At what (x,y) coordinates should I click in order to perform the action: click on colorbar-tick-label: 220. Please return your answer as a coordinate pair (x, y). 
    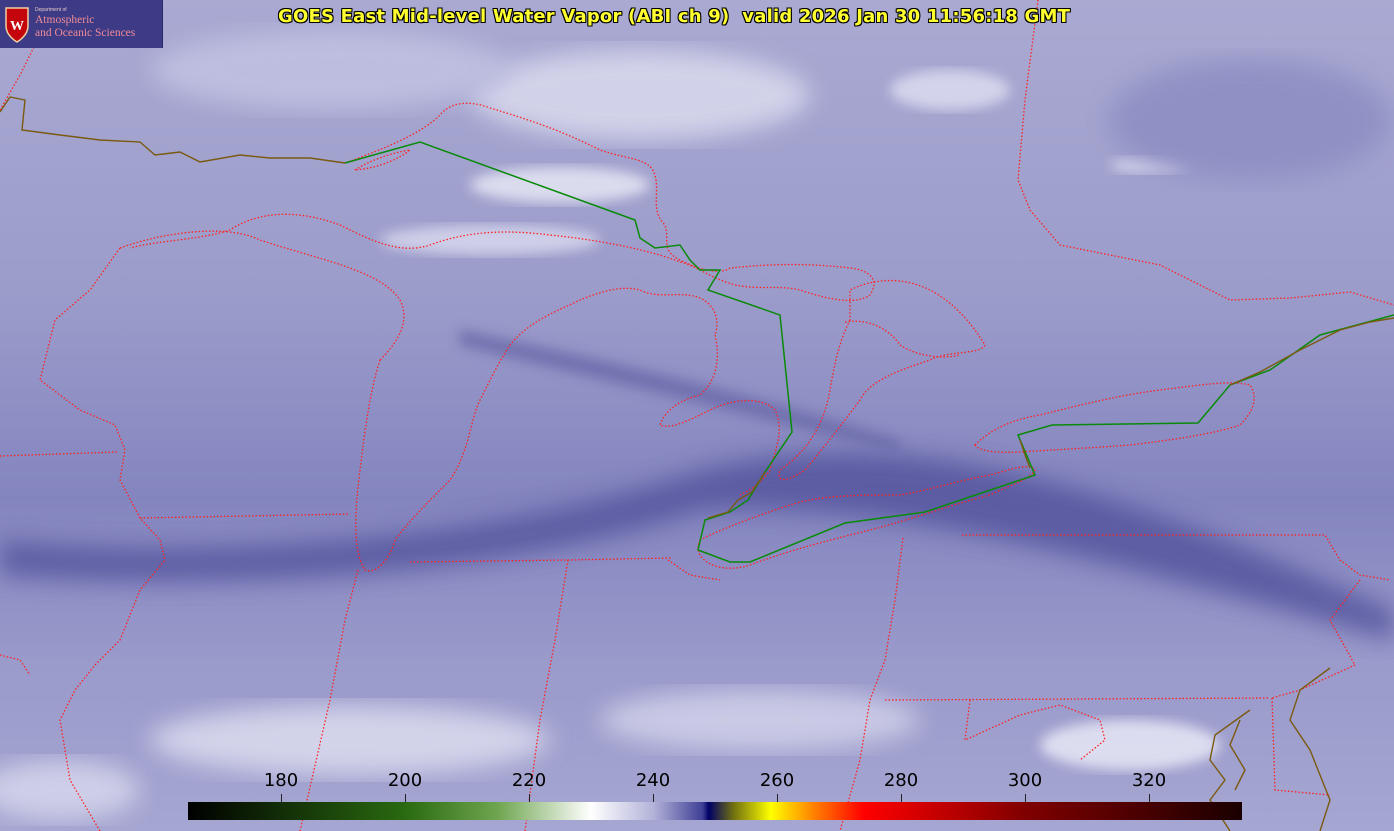
    Looking at the image, I should click on (529, 780).